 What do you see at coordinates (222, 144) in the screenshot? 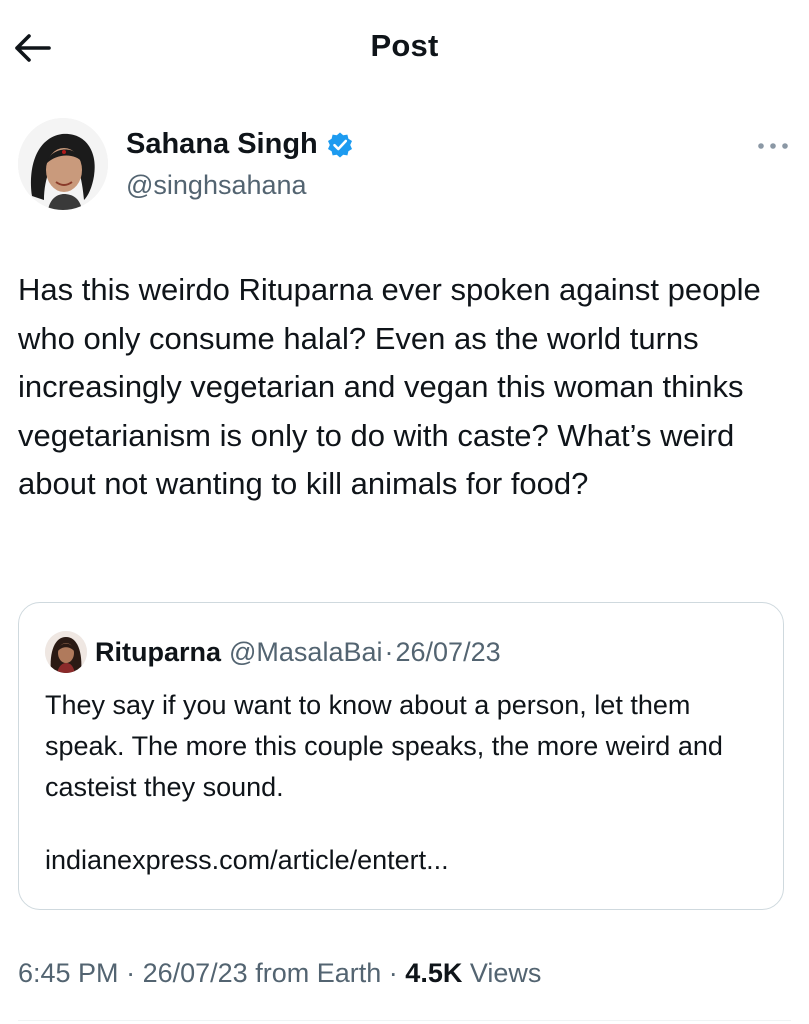
I see `author-name: Sahana Singh` at bounding box center [222, 144].